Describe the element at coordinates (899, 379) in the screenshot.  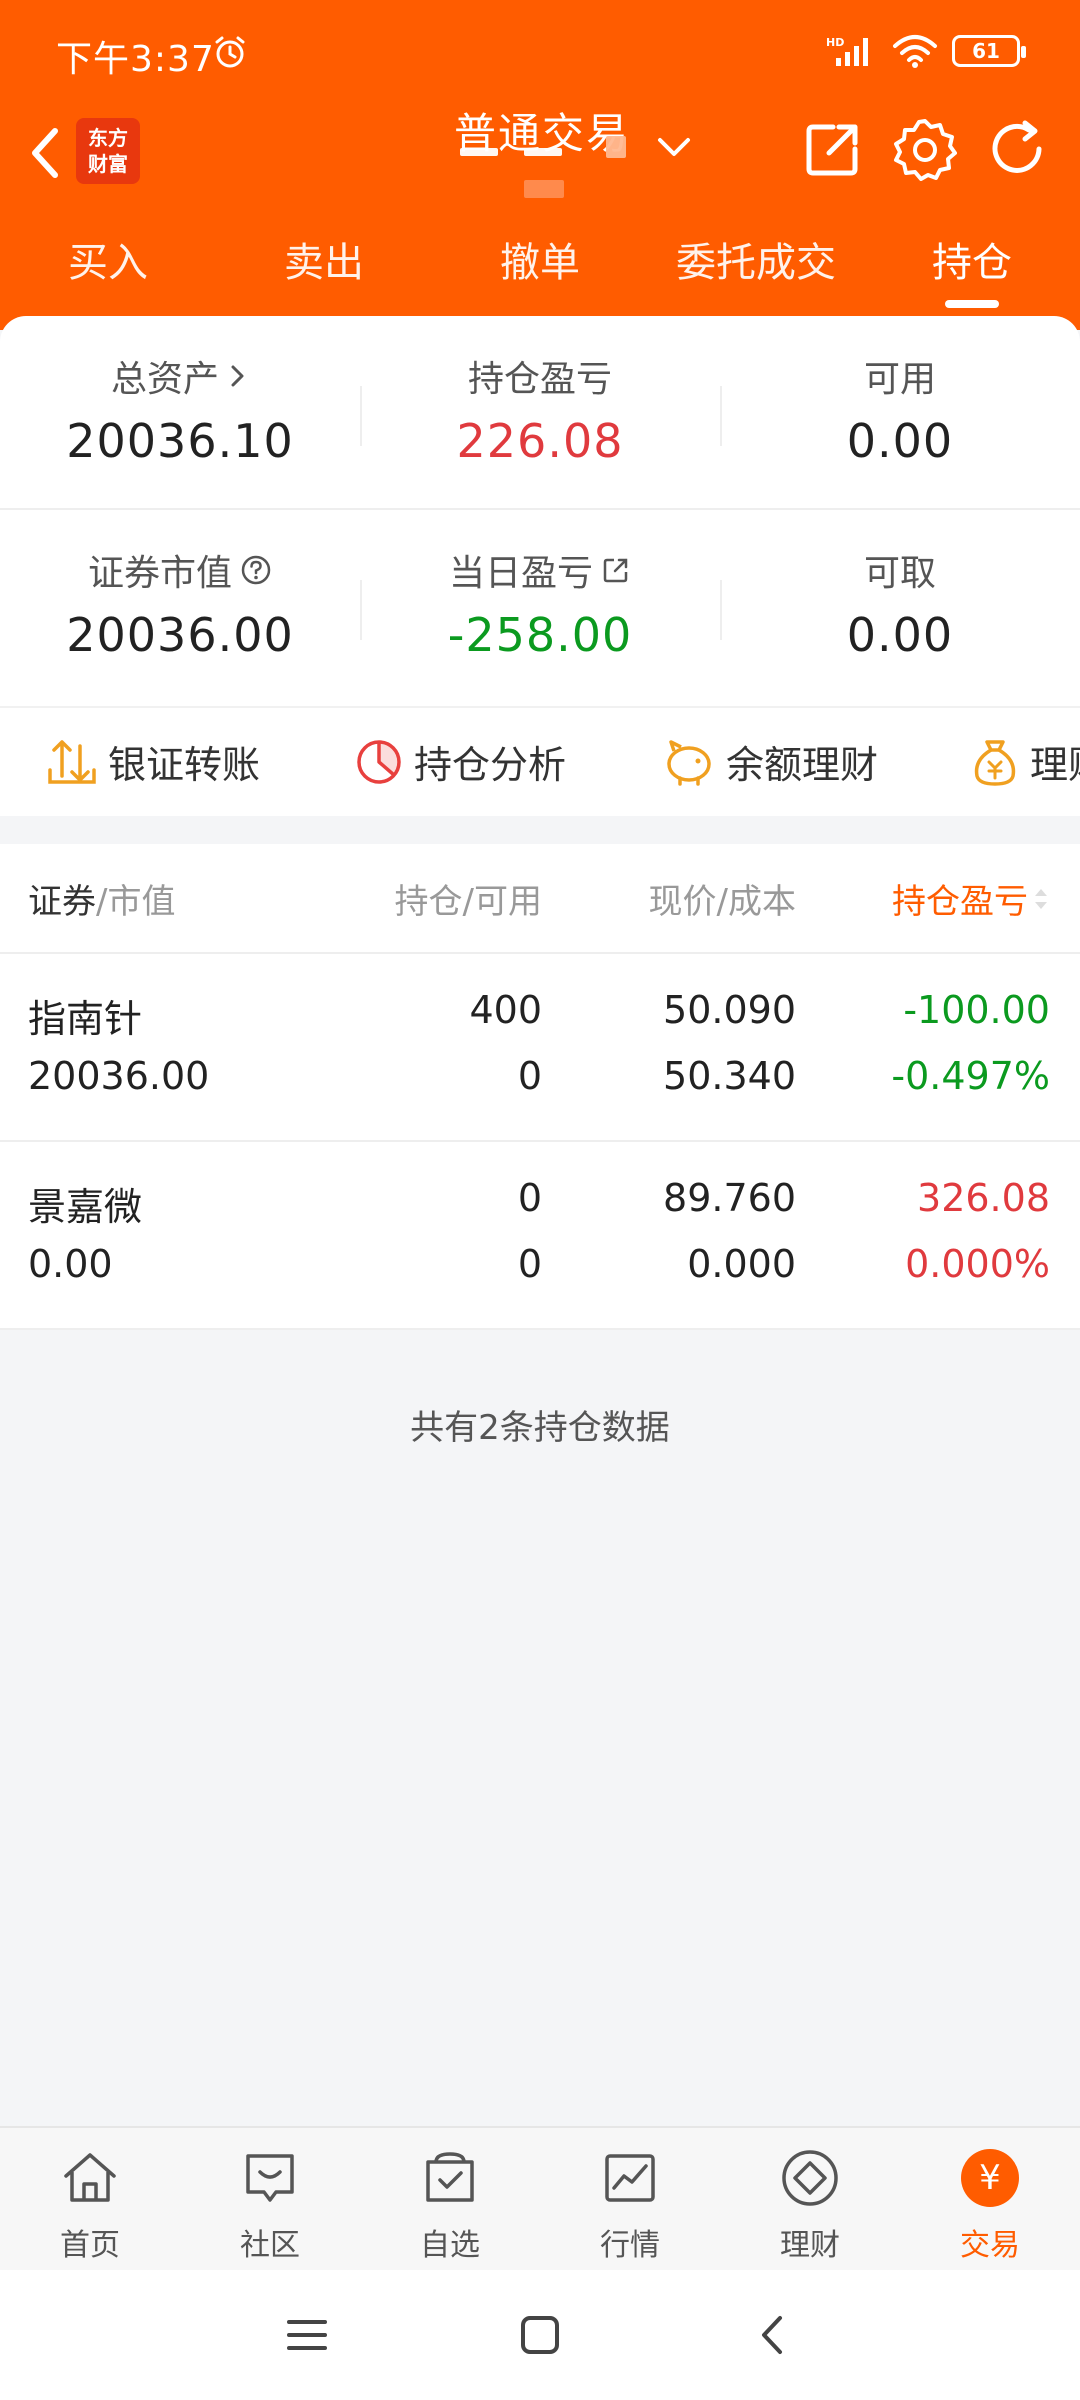
I see `available-label: 可用` at that location.